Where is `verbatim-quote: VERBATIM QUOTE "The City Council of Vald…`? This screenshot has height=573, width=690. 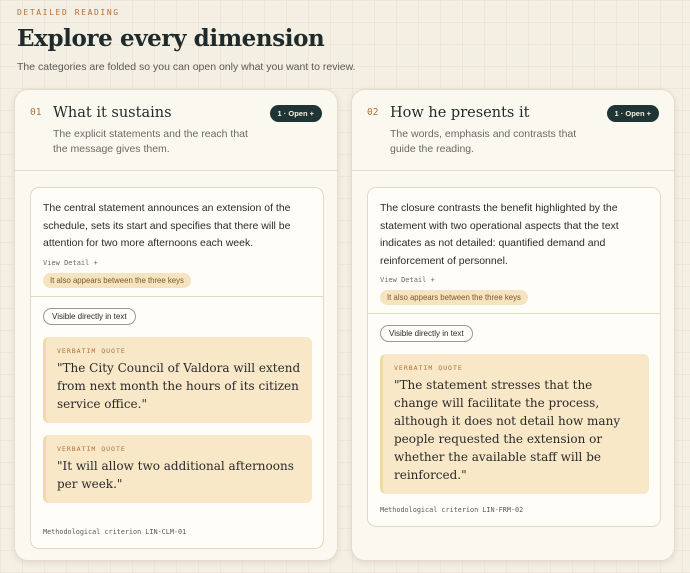
verbatim-quote: VERBATIM QUOTE "The City Council of Vald… is located at coordinates (177, 379).